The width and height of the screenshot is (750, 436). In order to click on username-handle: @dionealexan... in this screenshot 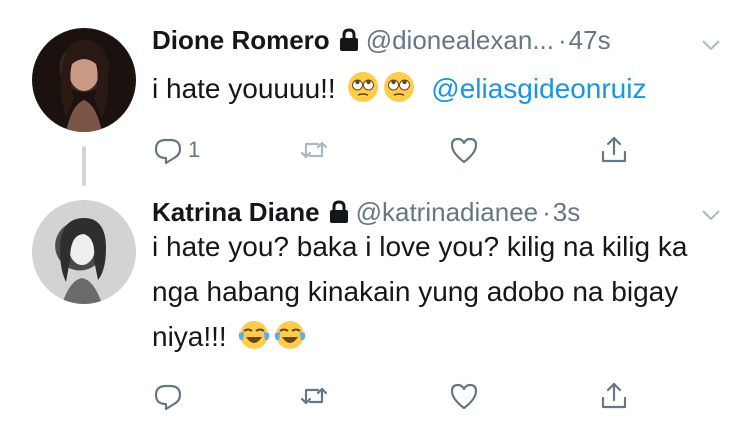, I will do `click(460, 40)`.